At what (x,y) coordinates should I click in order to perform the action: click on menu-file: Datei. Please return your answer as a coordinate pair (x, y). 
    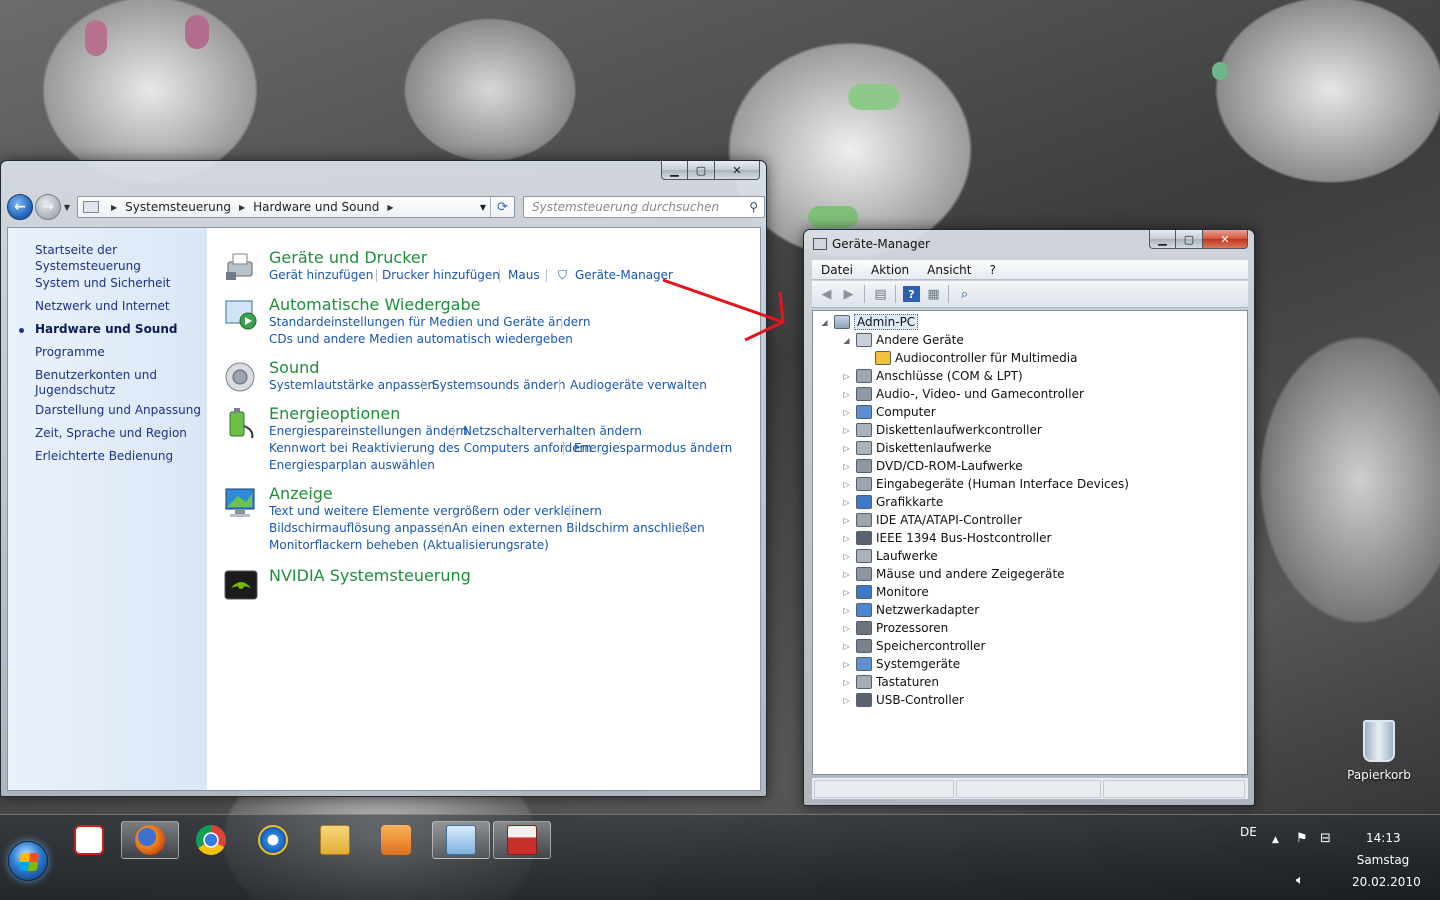
    Looking at the image, I should click on (837, 270).